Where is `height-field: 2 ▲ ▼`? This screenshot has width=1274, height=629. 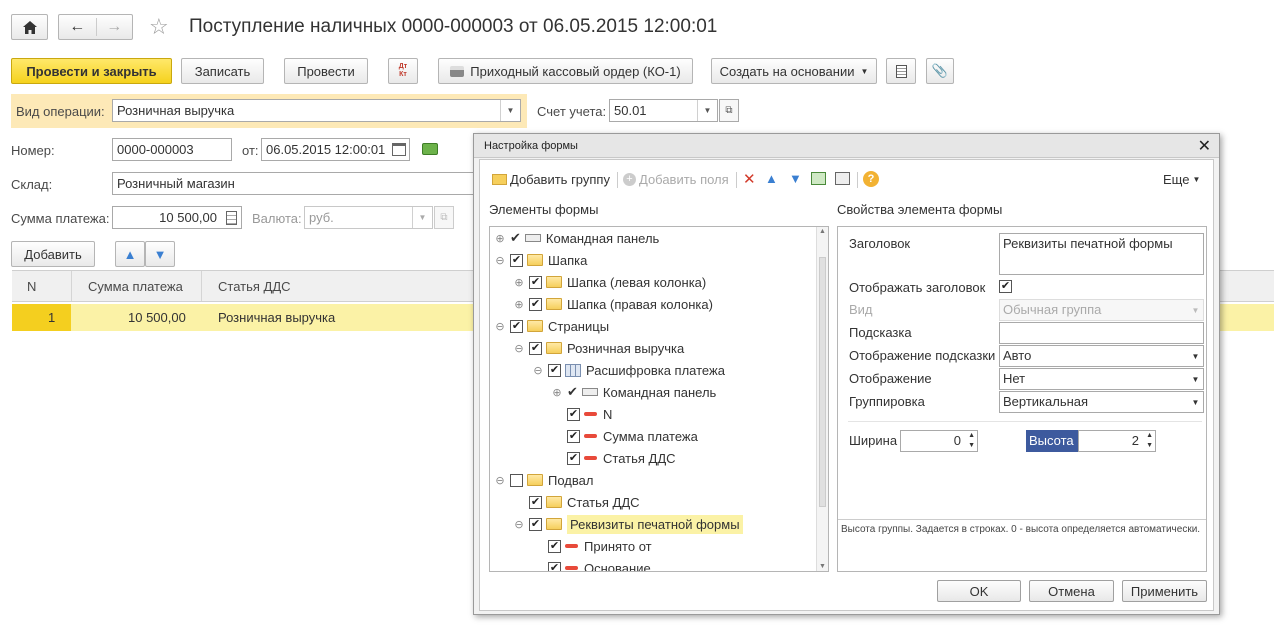
height-field: 2 ▲ ▼ is located at coordinates (1117, 441).